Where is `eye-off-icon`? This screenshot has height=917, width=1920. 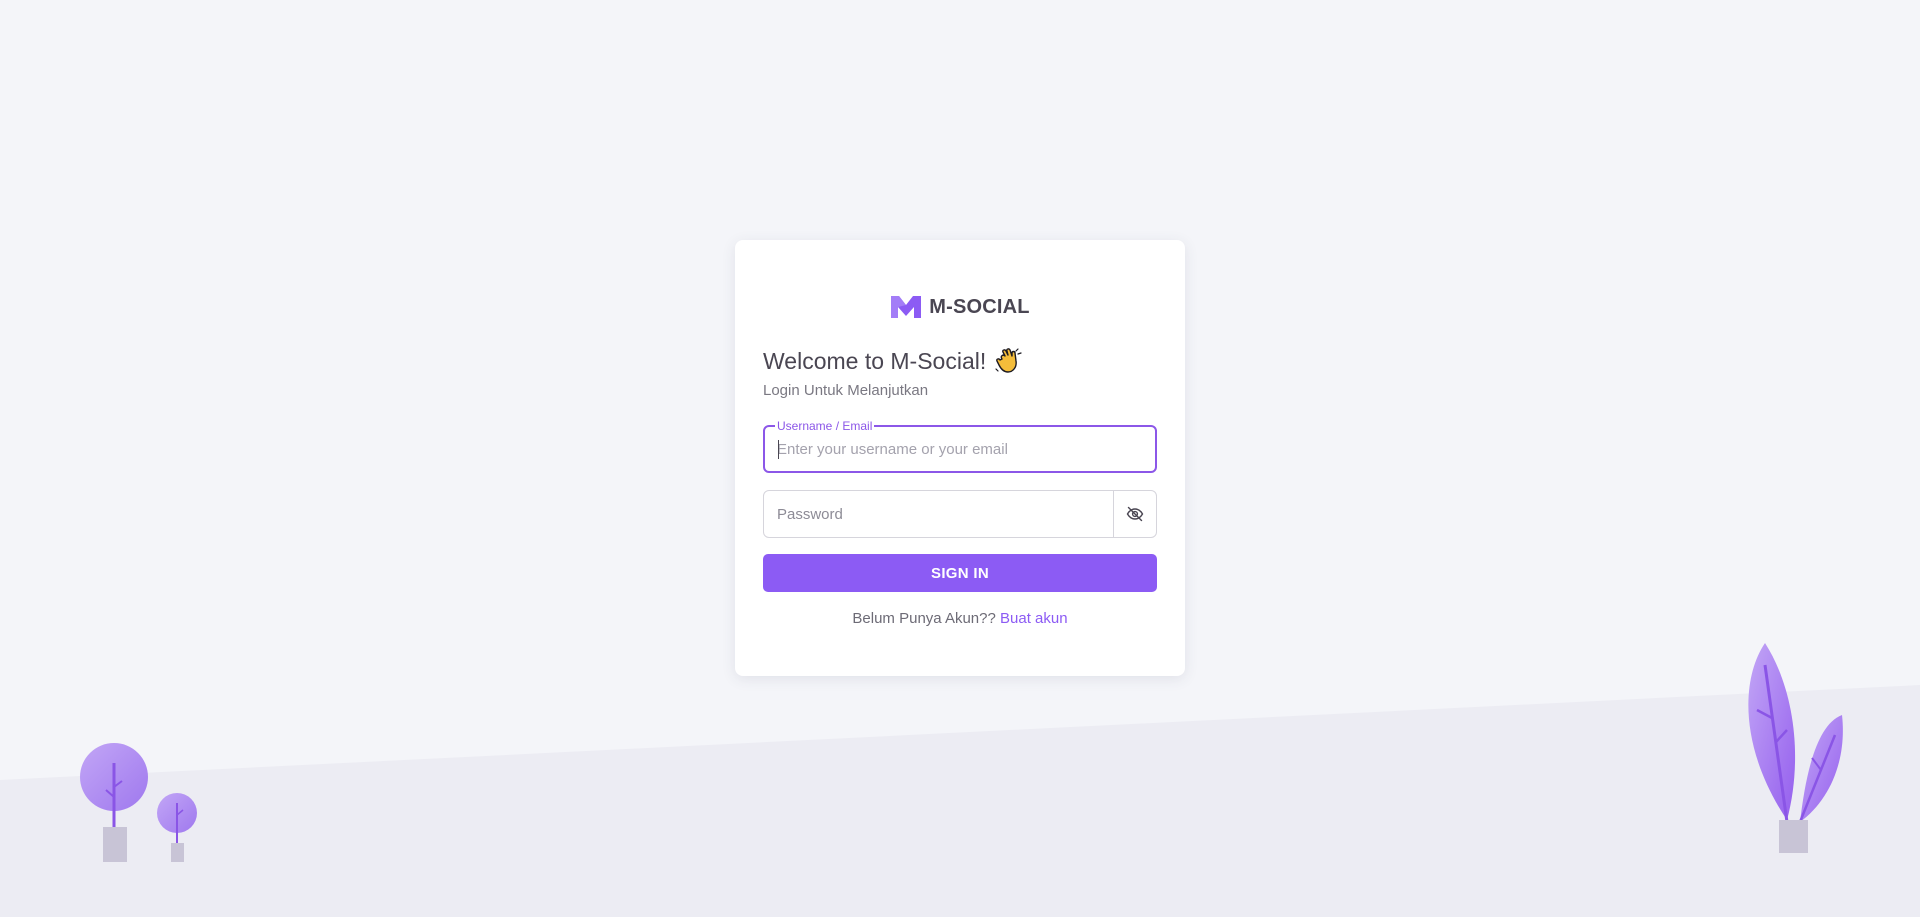 eye-off-icon is located at coordinates (1135, 514).